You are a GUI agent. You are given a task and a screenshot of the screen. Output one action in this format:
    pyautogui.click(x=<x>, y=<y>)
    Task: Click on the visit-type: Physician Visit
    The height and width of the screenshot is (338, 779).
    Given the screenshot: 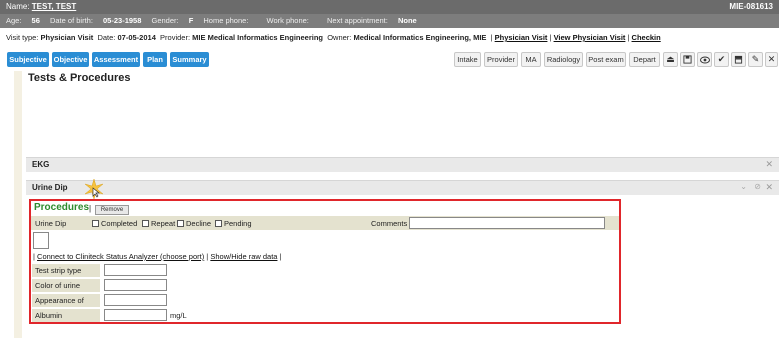 What is the action you would take?
    pyautogui.click(x=67, y=37)
    